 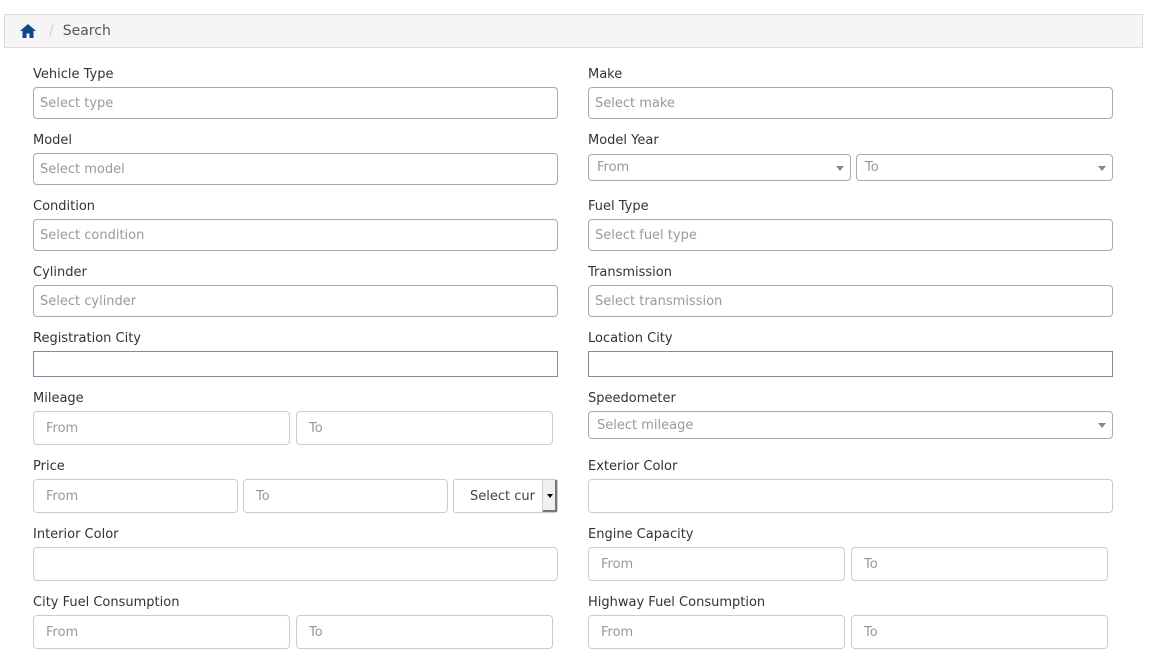 I want to click on exterior-color-label: Exterior Color, so click(x=633, y=466).